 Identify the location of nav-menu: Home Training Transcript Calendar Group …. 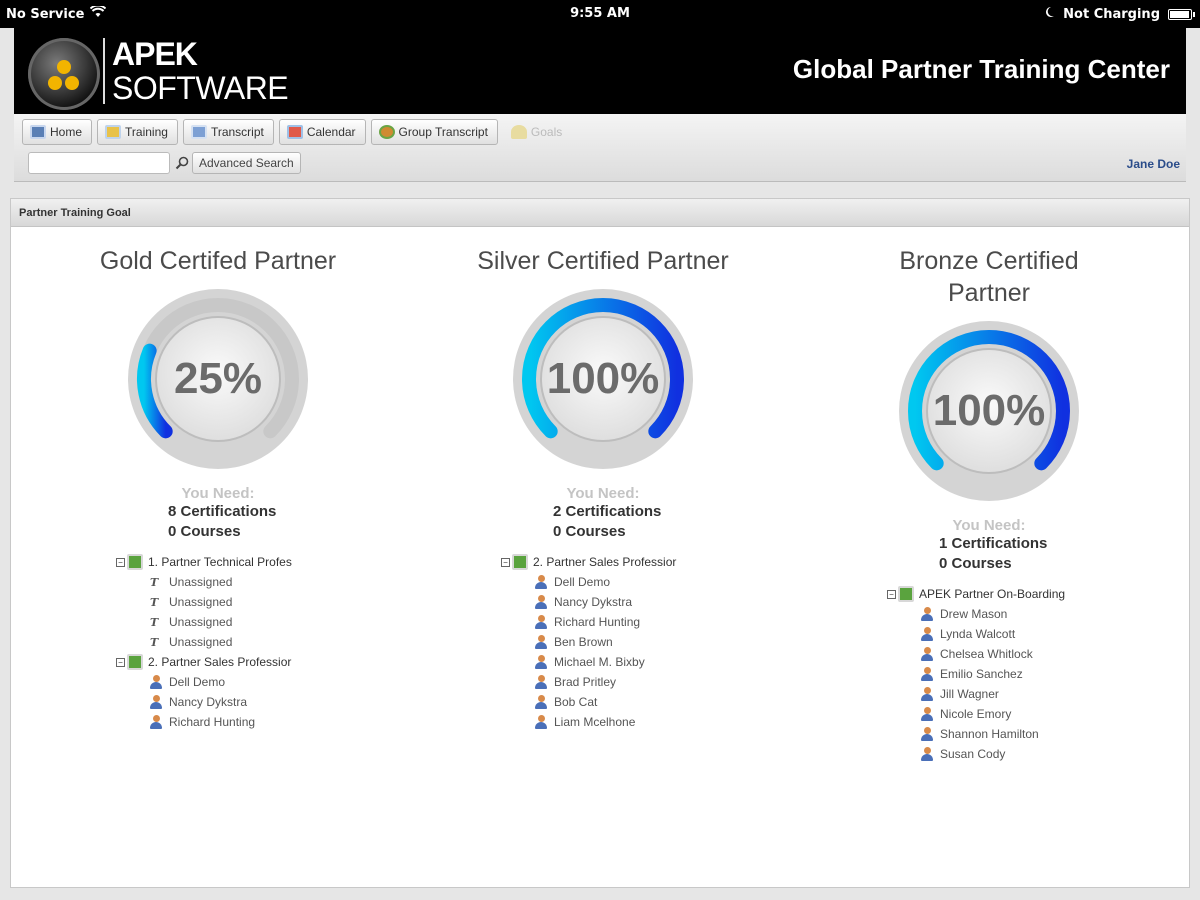
(297, 132).